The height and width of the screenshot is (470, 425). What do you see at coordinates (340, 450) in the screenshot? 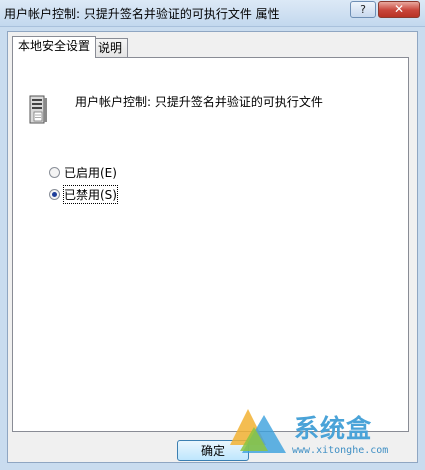
I see `watermark-url: www.xitonghe.com` at bounding box center [340, 450].